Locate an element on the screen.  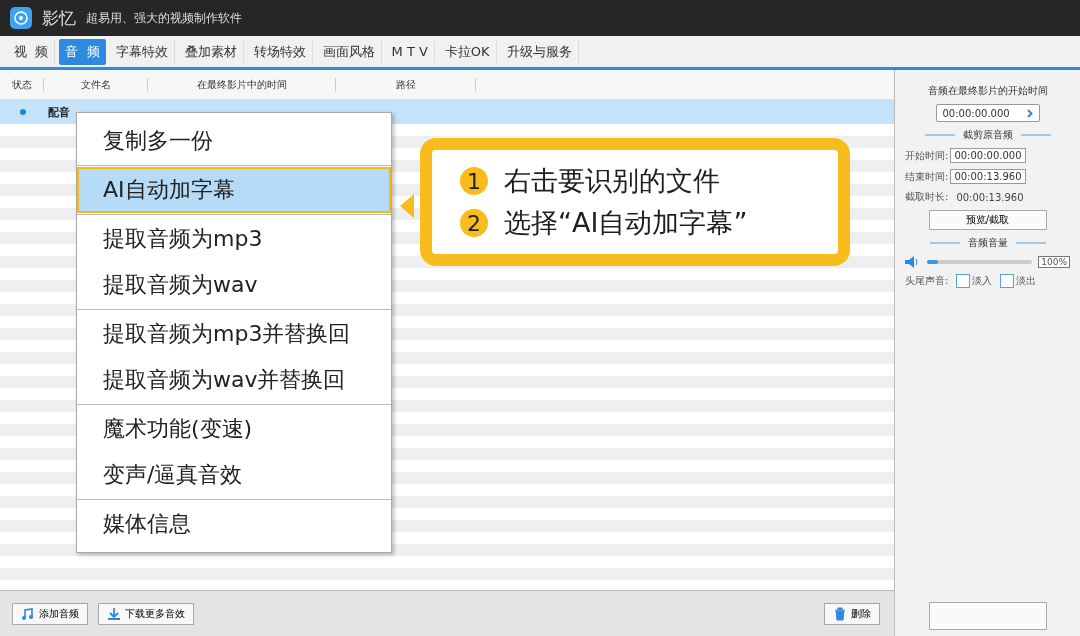
panel-title: 音频在最终影片的开始时间 is located at coordinates (987, 91).